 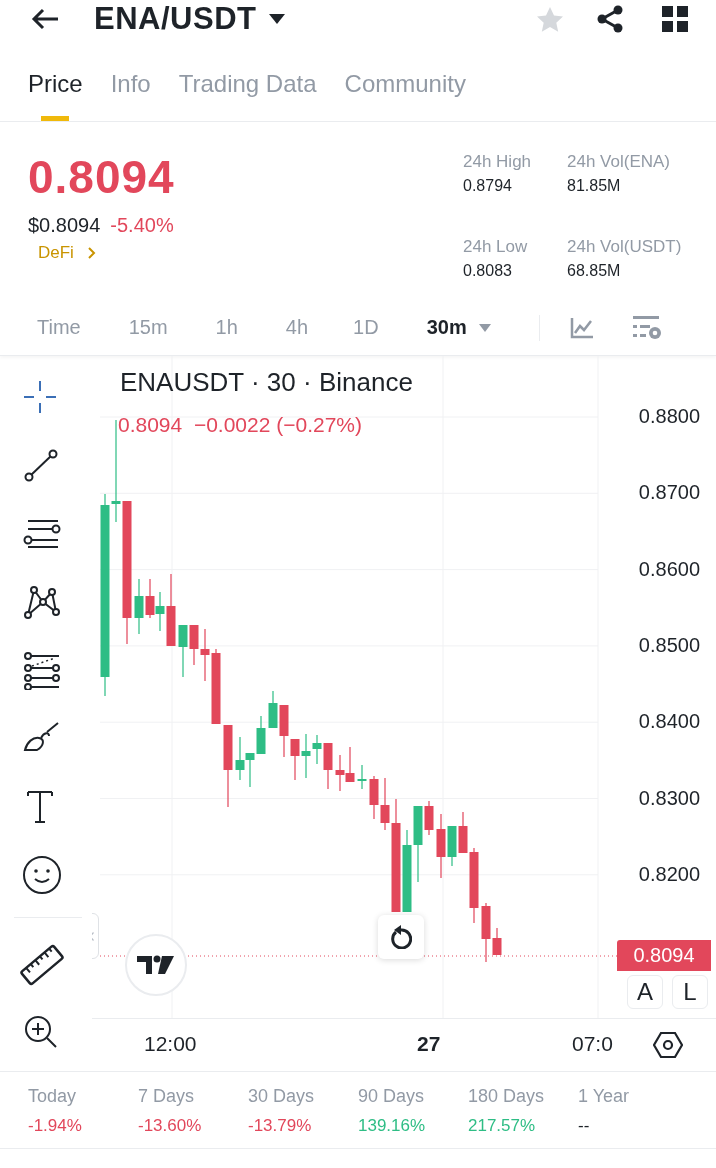 I want to click on last-price-tag: 0.8094, so click(x=664, y=955).